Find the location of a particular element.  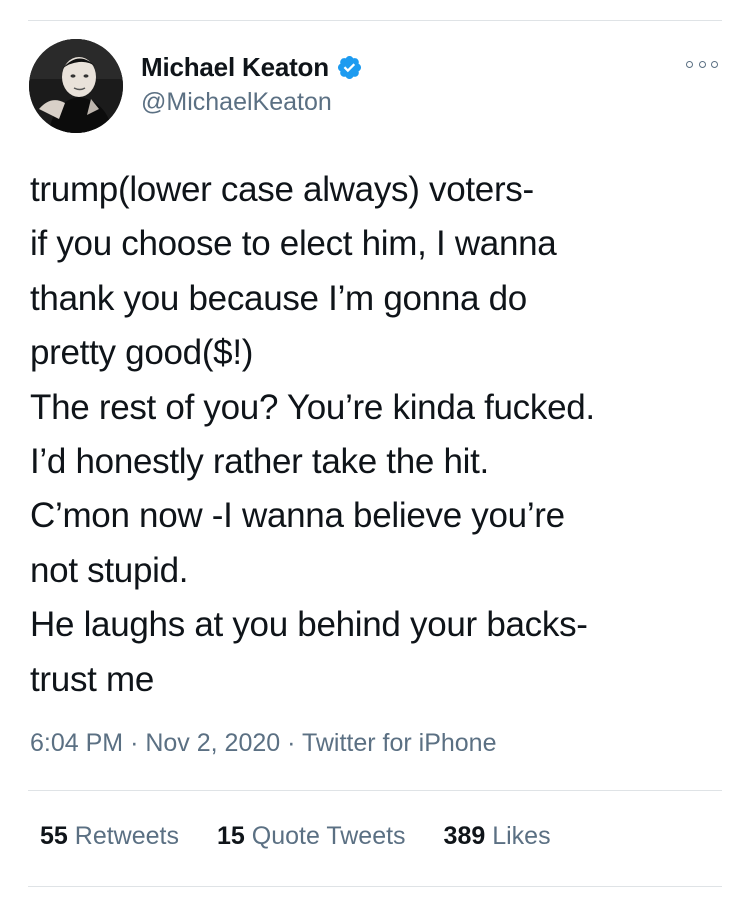

likes-stat: 389 Likes is located at coordinates (497, 836).